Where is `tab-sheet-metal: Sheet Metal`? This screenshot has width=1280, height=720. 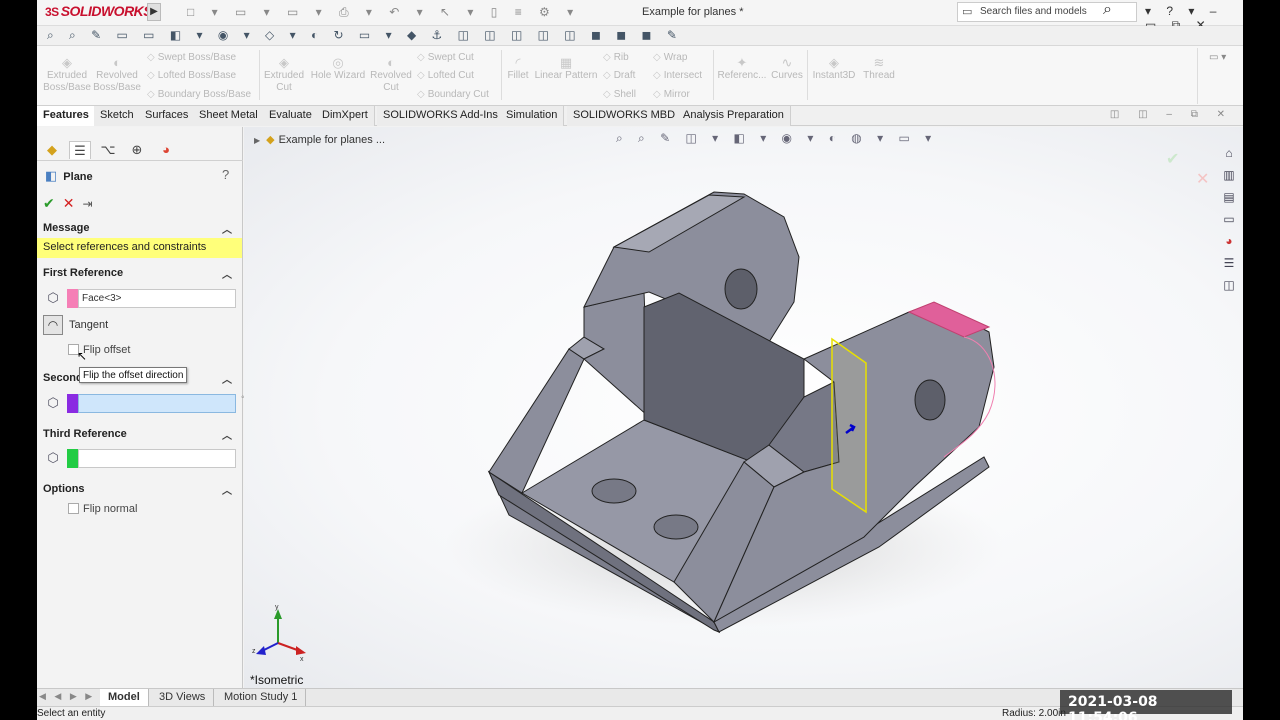
tab-sheet-metal: Sheet Metal is located at coordinates (229, 116).